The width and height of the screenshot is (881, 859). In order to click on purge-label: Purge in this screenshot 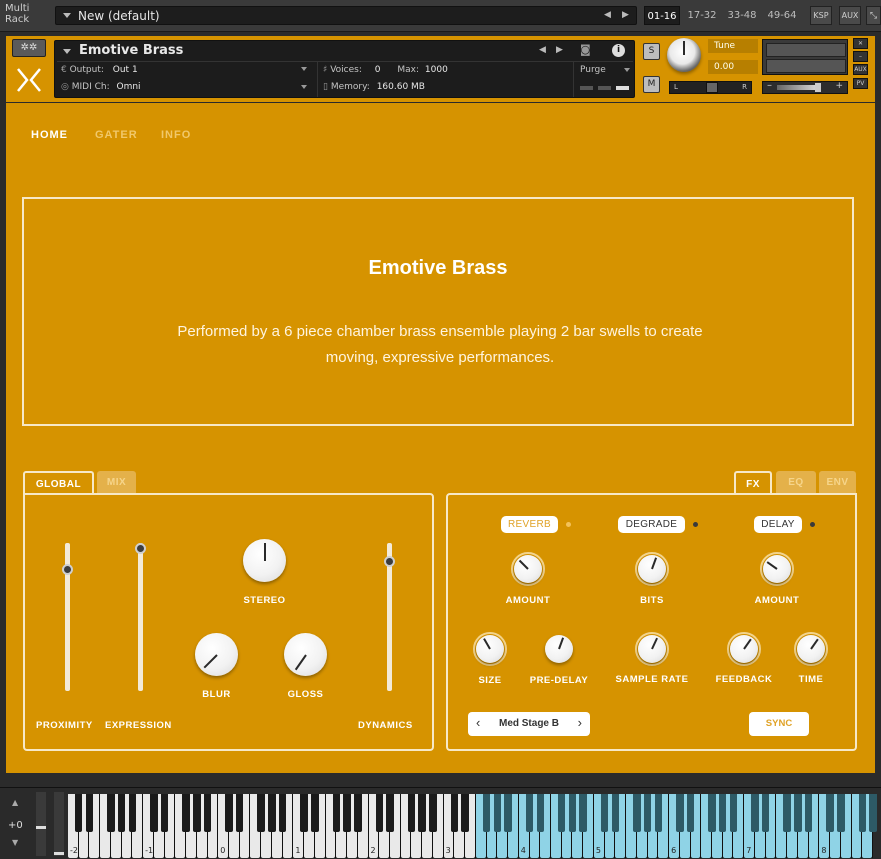, I will do `click(593, 70)`.